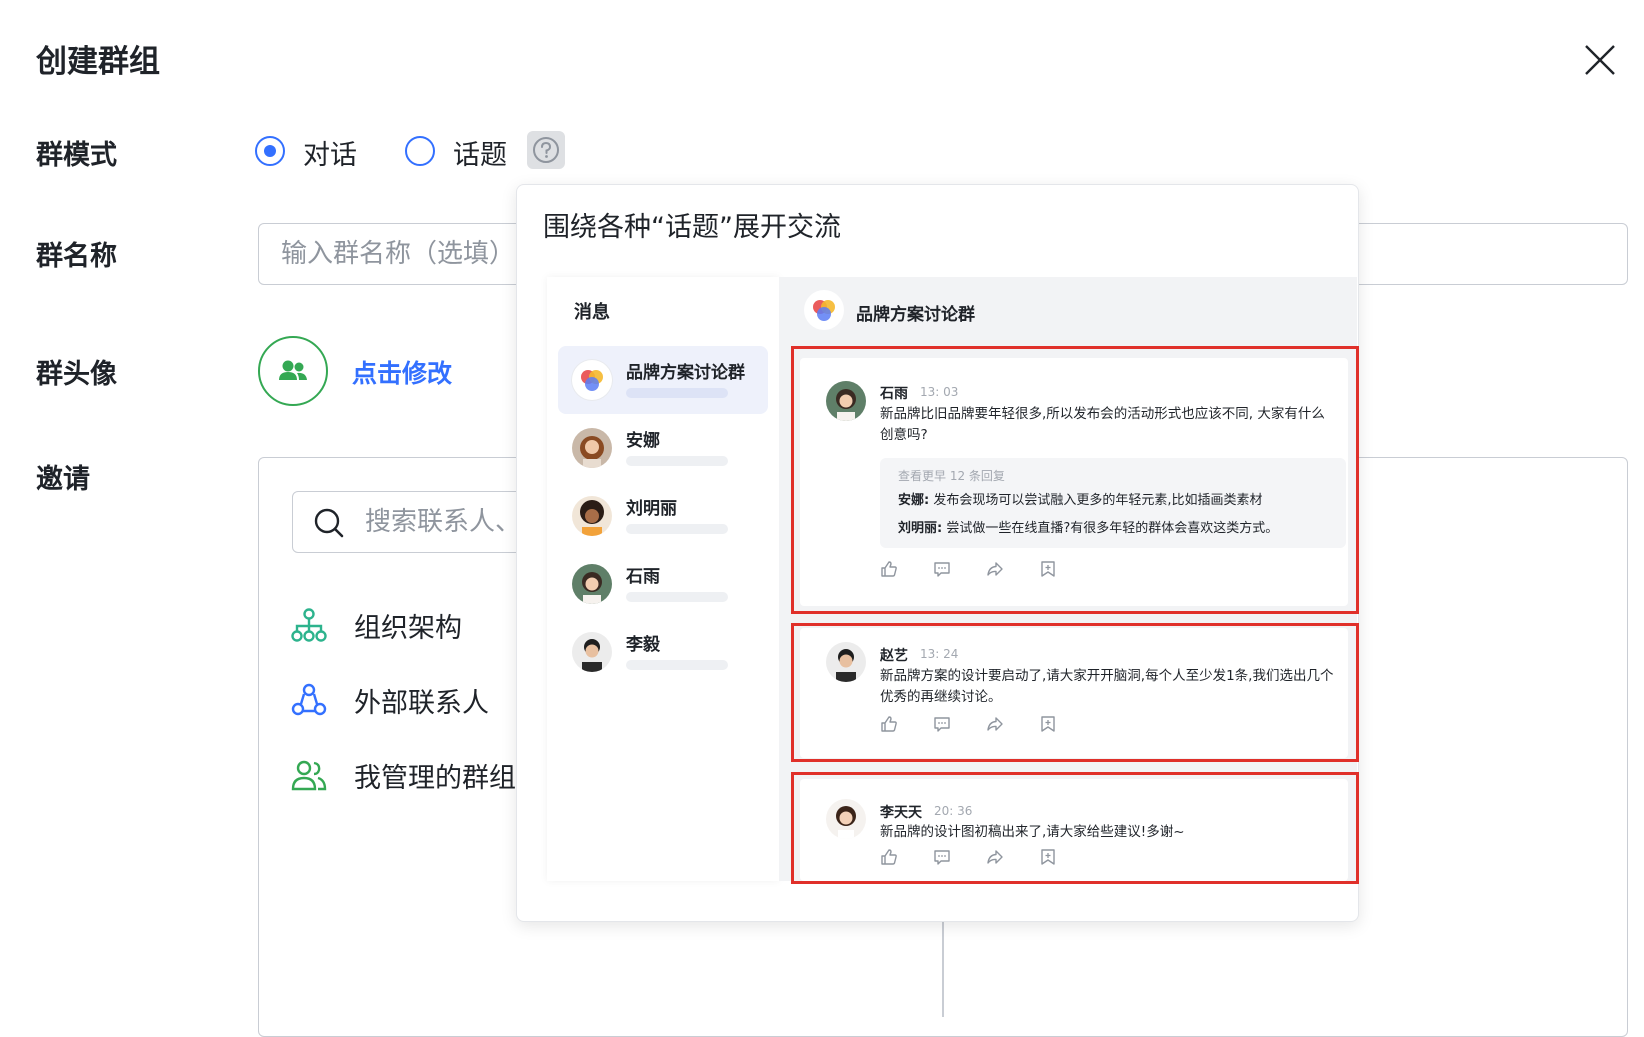 This screenshot has height=1037, width=1644. I want to click on radio-dialog-mode, so click(270, 151).